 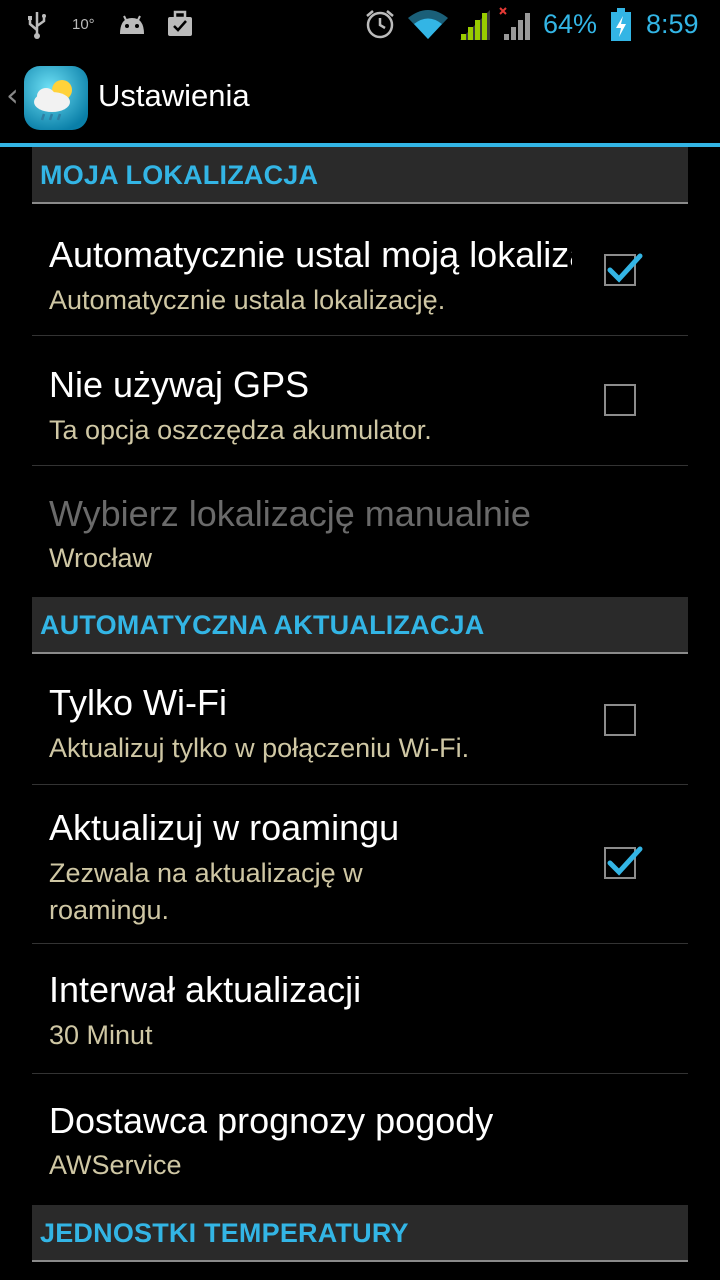 I want to click on pref-summary: AWService, so click(x=115, y=1165).